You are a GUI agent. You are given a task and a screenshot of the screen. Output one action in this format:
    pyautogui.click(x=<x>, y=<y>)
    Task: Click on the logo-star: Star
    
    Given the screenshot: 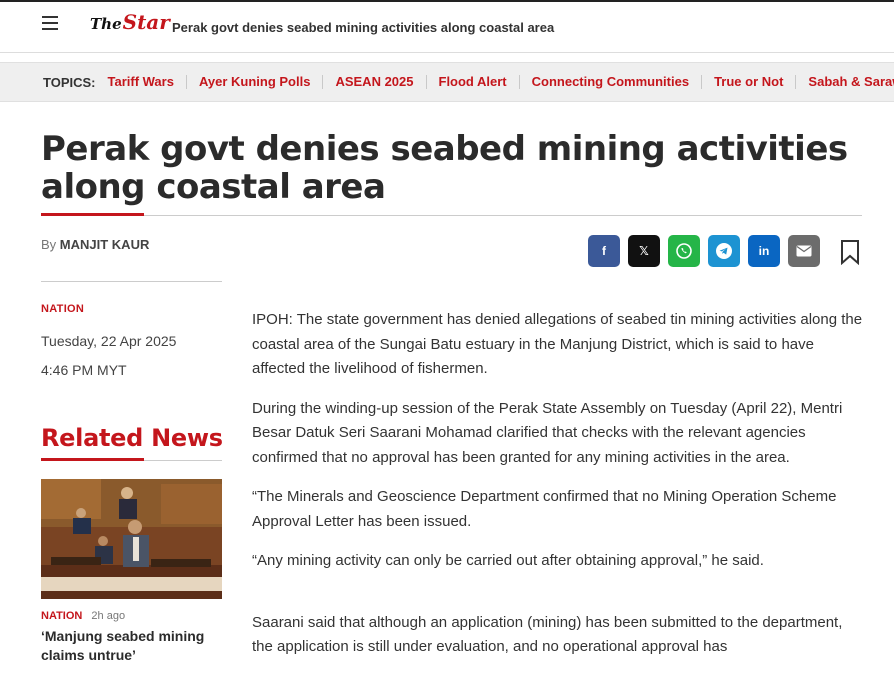 What is the action you would take?
    pyautogui.click(x=146, y=22)
    